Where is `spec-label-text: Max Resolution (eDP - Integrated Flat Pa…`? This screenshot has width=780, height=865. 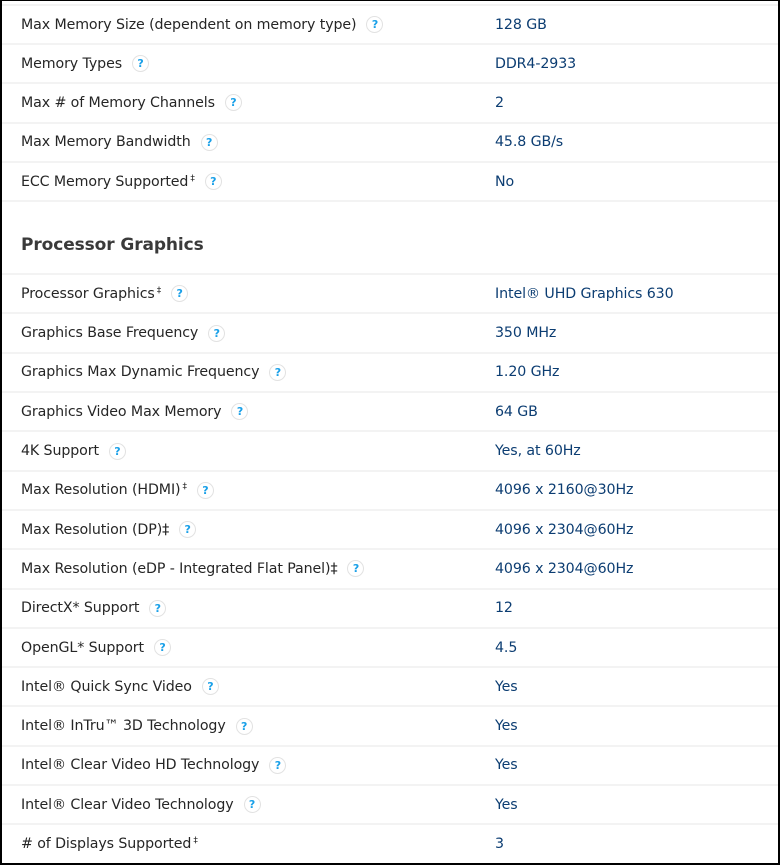
spec-label-text: Max Resolution (eDP - Integrated Flat Pa… is located at coordinates (179, 568).